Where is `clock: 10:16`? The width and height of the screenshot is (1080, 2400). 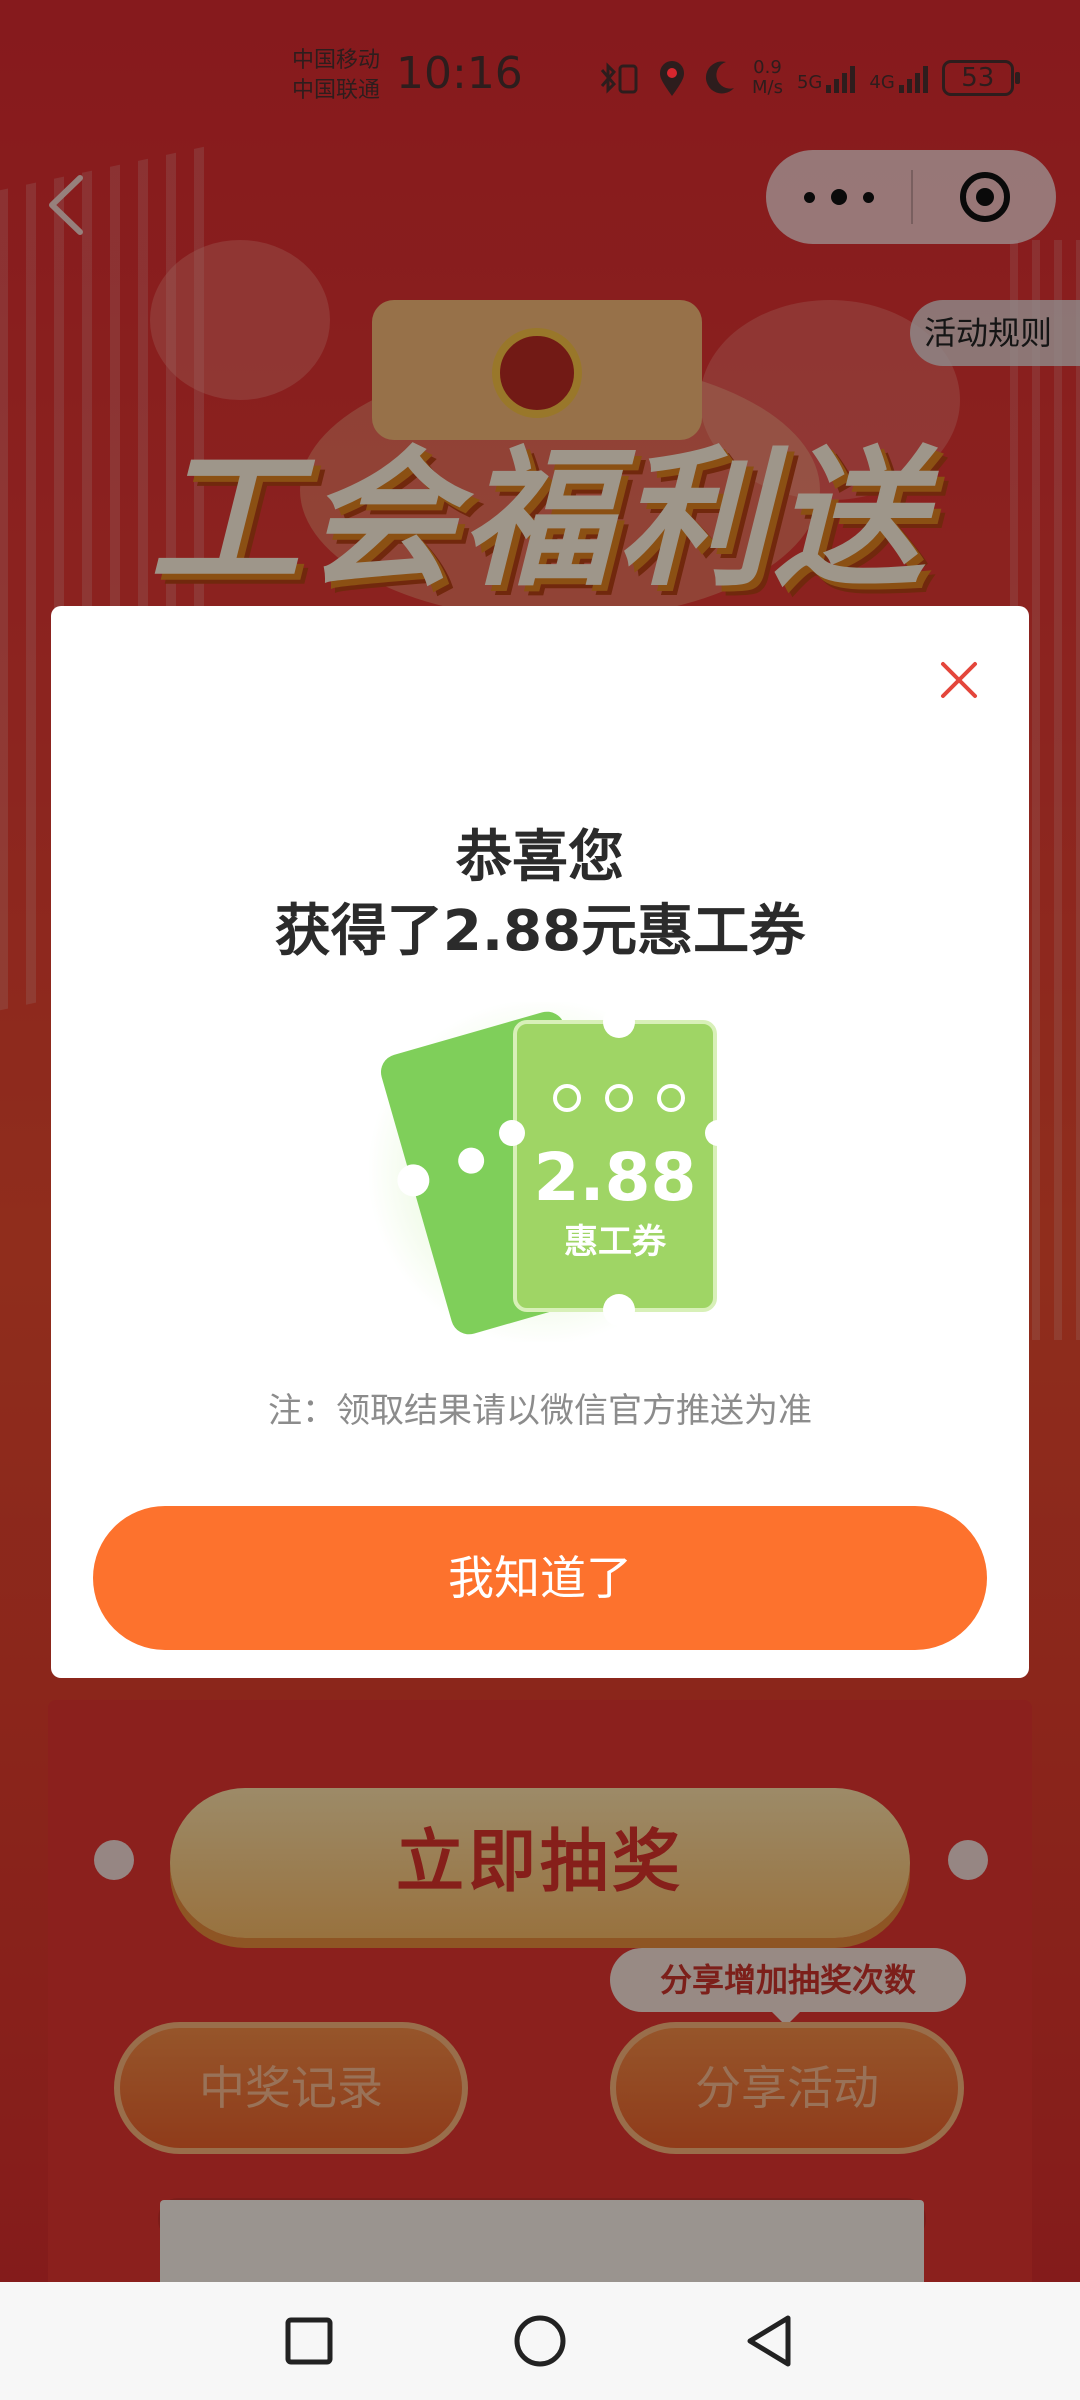 clock: 10:16 is located at coordinates (459, 73).